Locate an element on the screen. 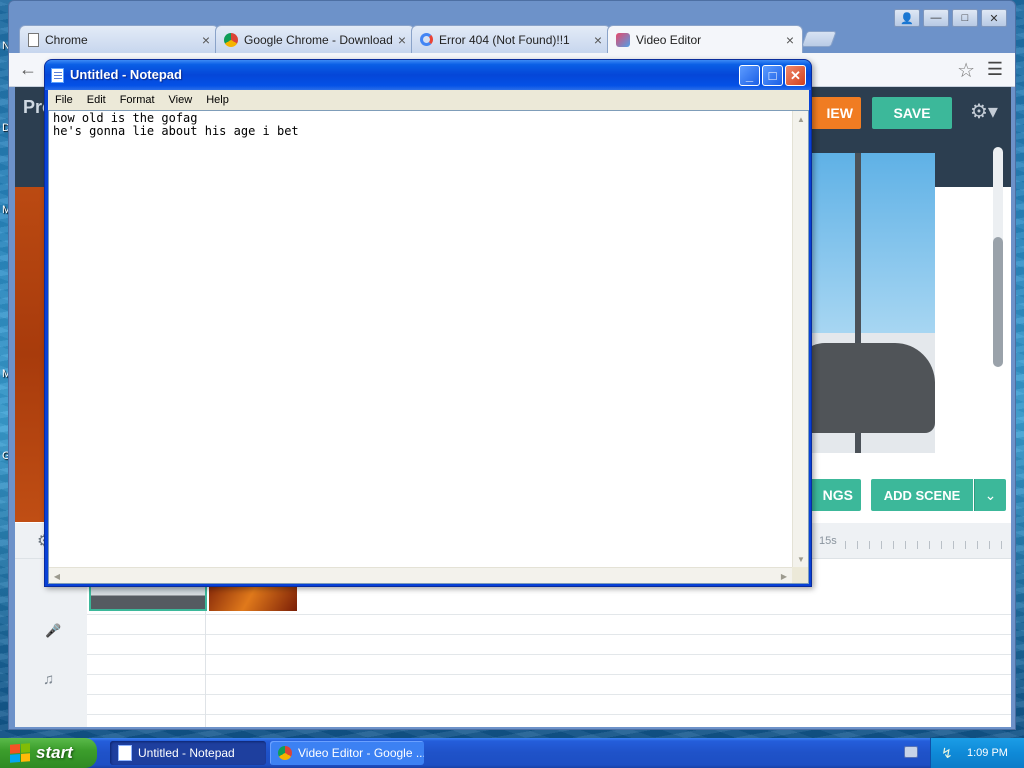 This screenshot has height=768, width=1024. voice-track is located at coordinates (549, 625).